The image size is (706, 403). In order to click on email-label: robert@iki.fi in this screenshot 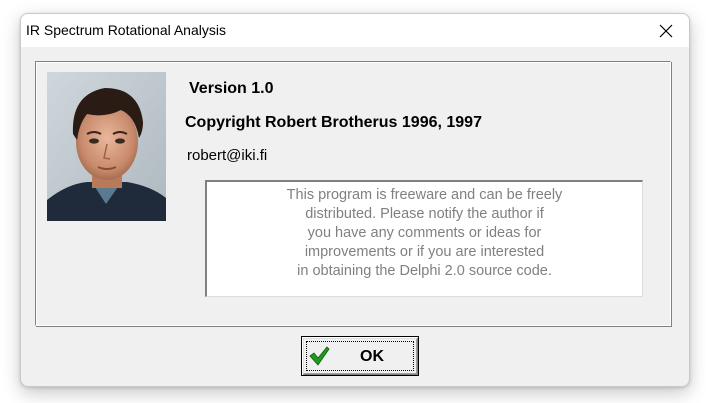, I will do `click(227, 155)`.